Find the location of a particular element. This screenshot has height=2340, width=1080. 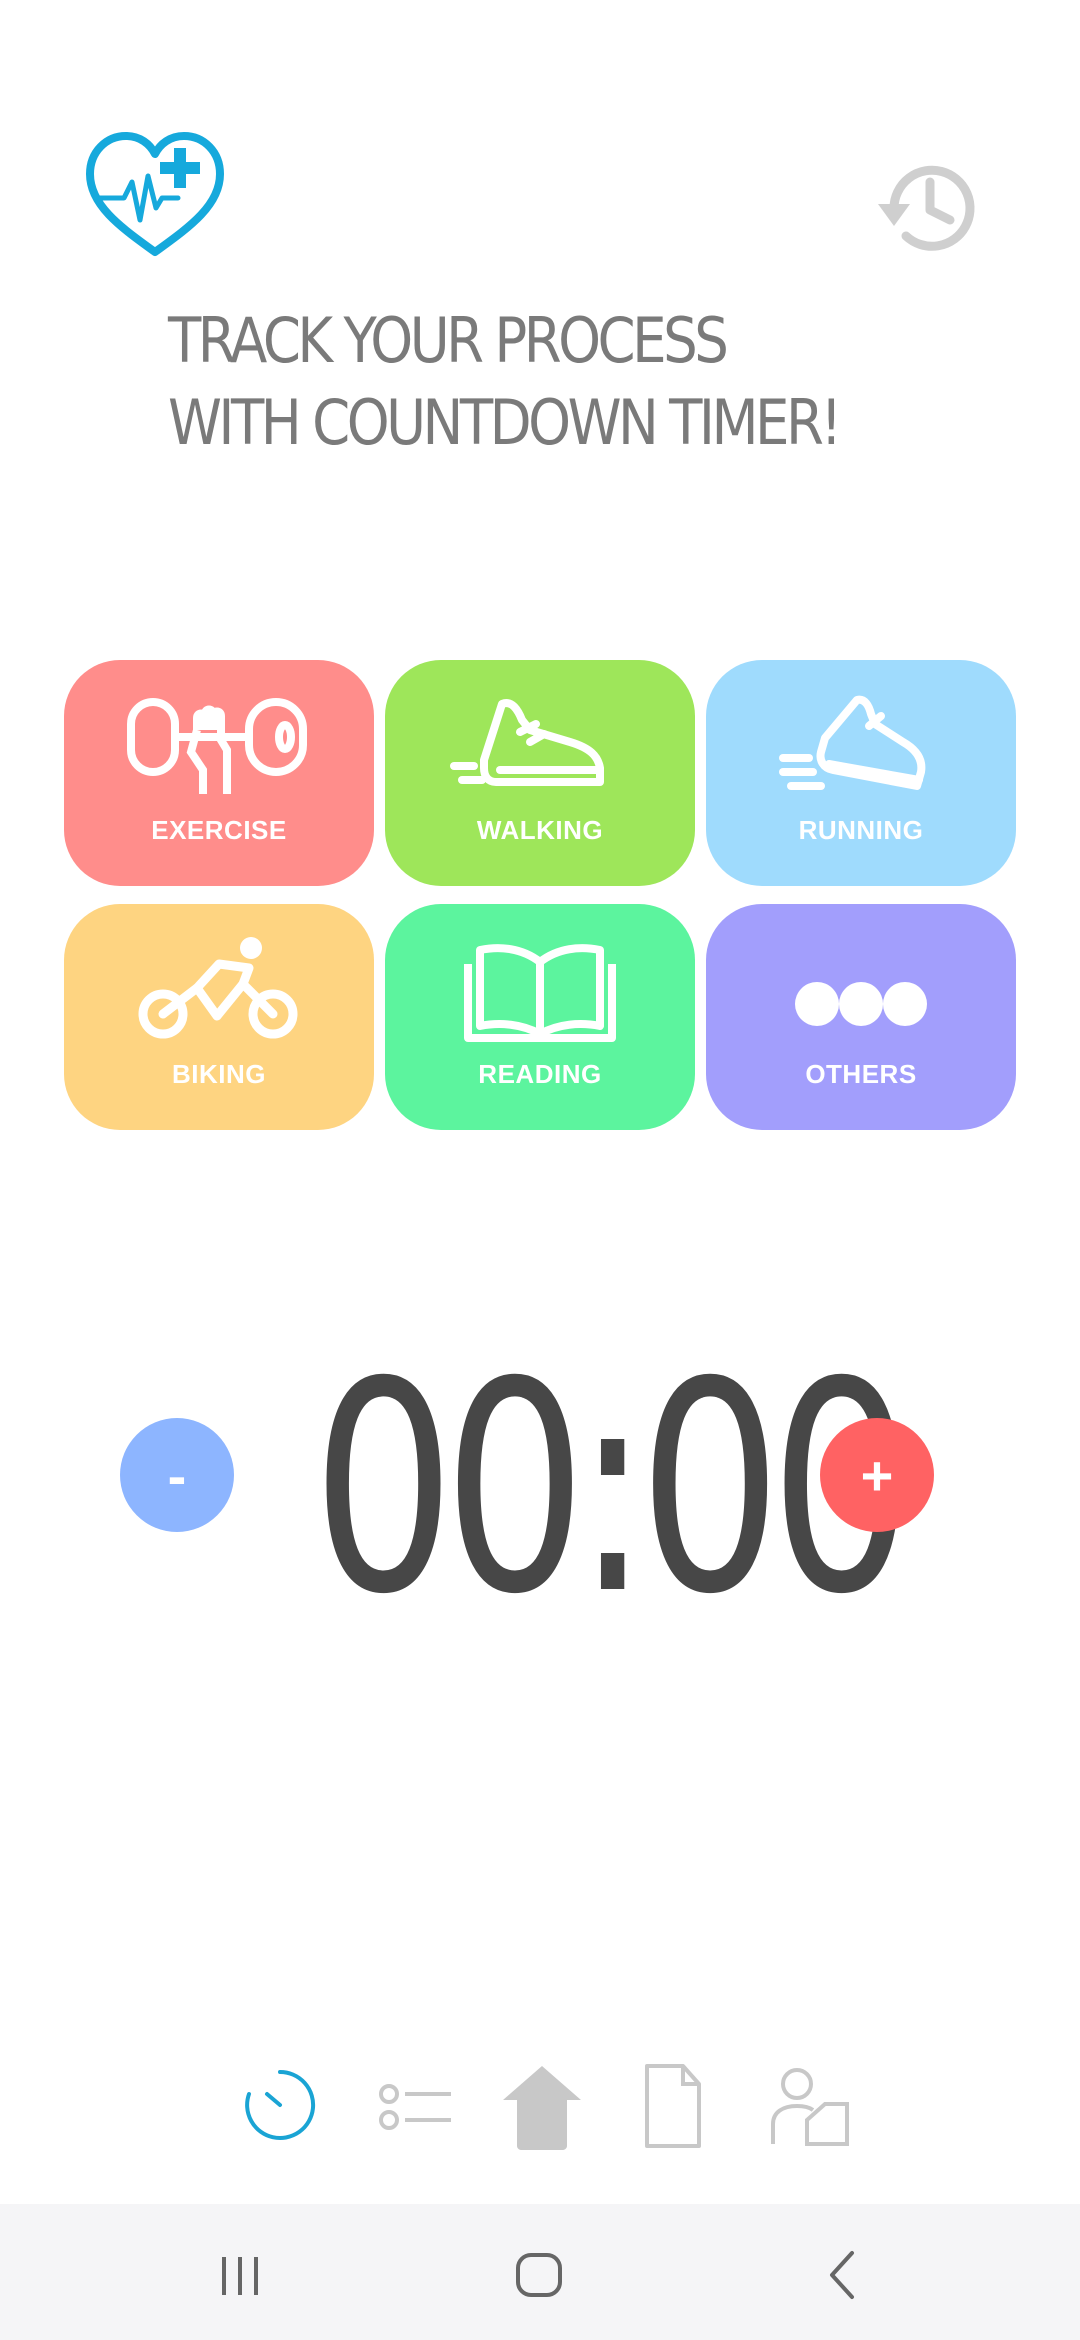

document-icon is located at coordinates (673, 2106).